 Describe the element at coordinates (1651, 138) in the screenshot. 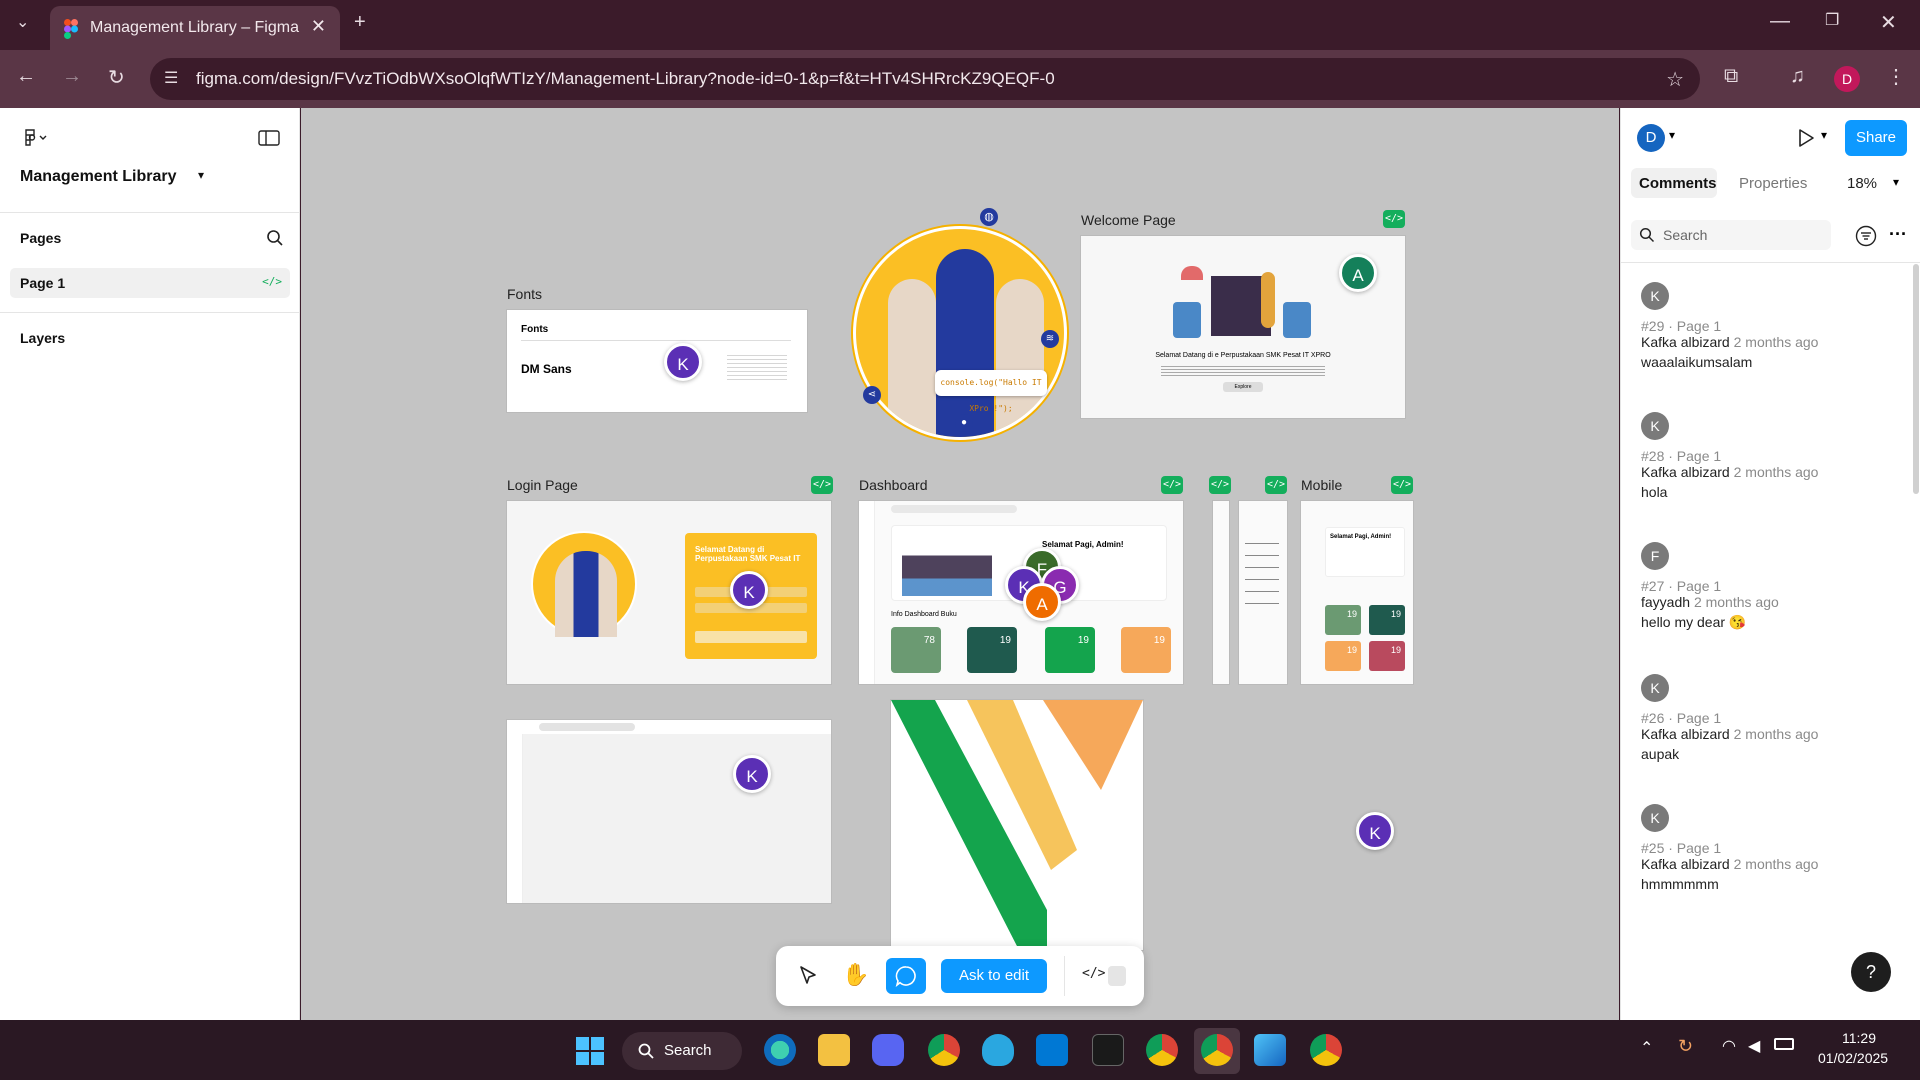

I see `current-user-avatar: D` at that location.